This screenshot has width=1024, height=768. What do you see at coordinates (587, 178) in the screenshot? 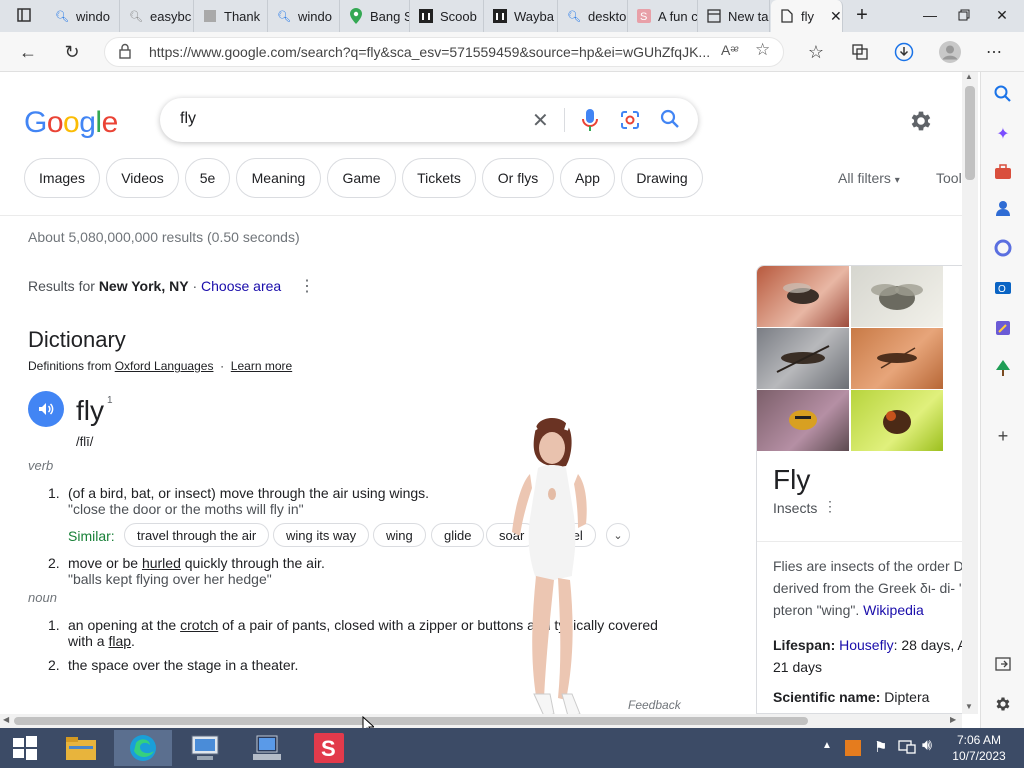
I see `chip-app: App` at bounding box center [587, 178].